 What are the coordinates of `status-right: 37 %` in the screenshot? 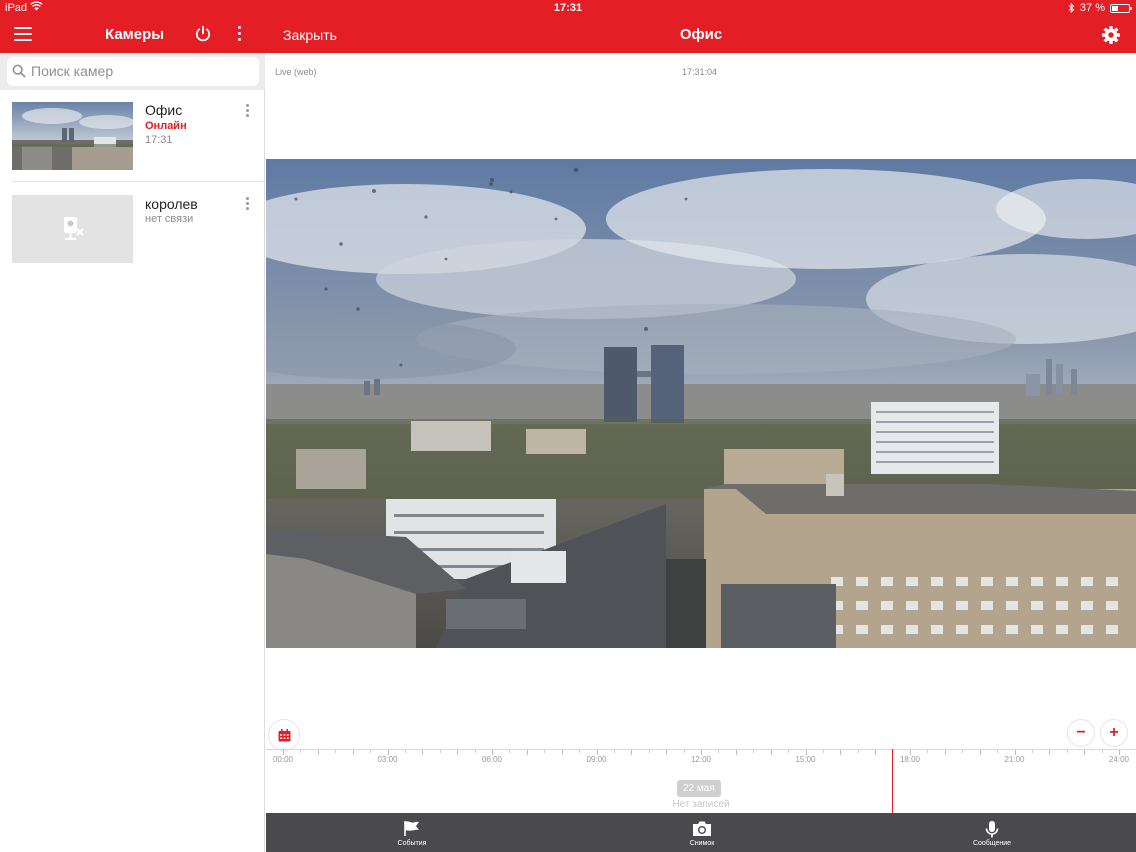 It's located at (1100, 8).